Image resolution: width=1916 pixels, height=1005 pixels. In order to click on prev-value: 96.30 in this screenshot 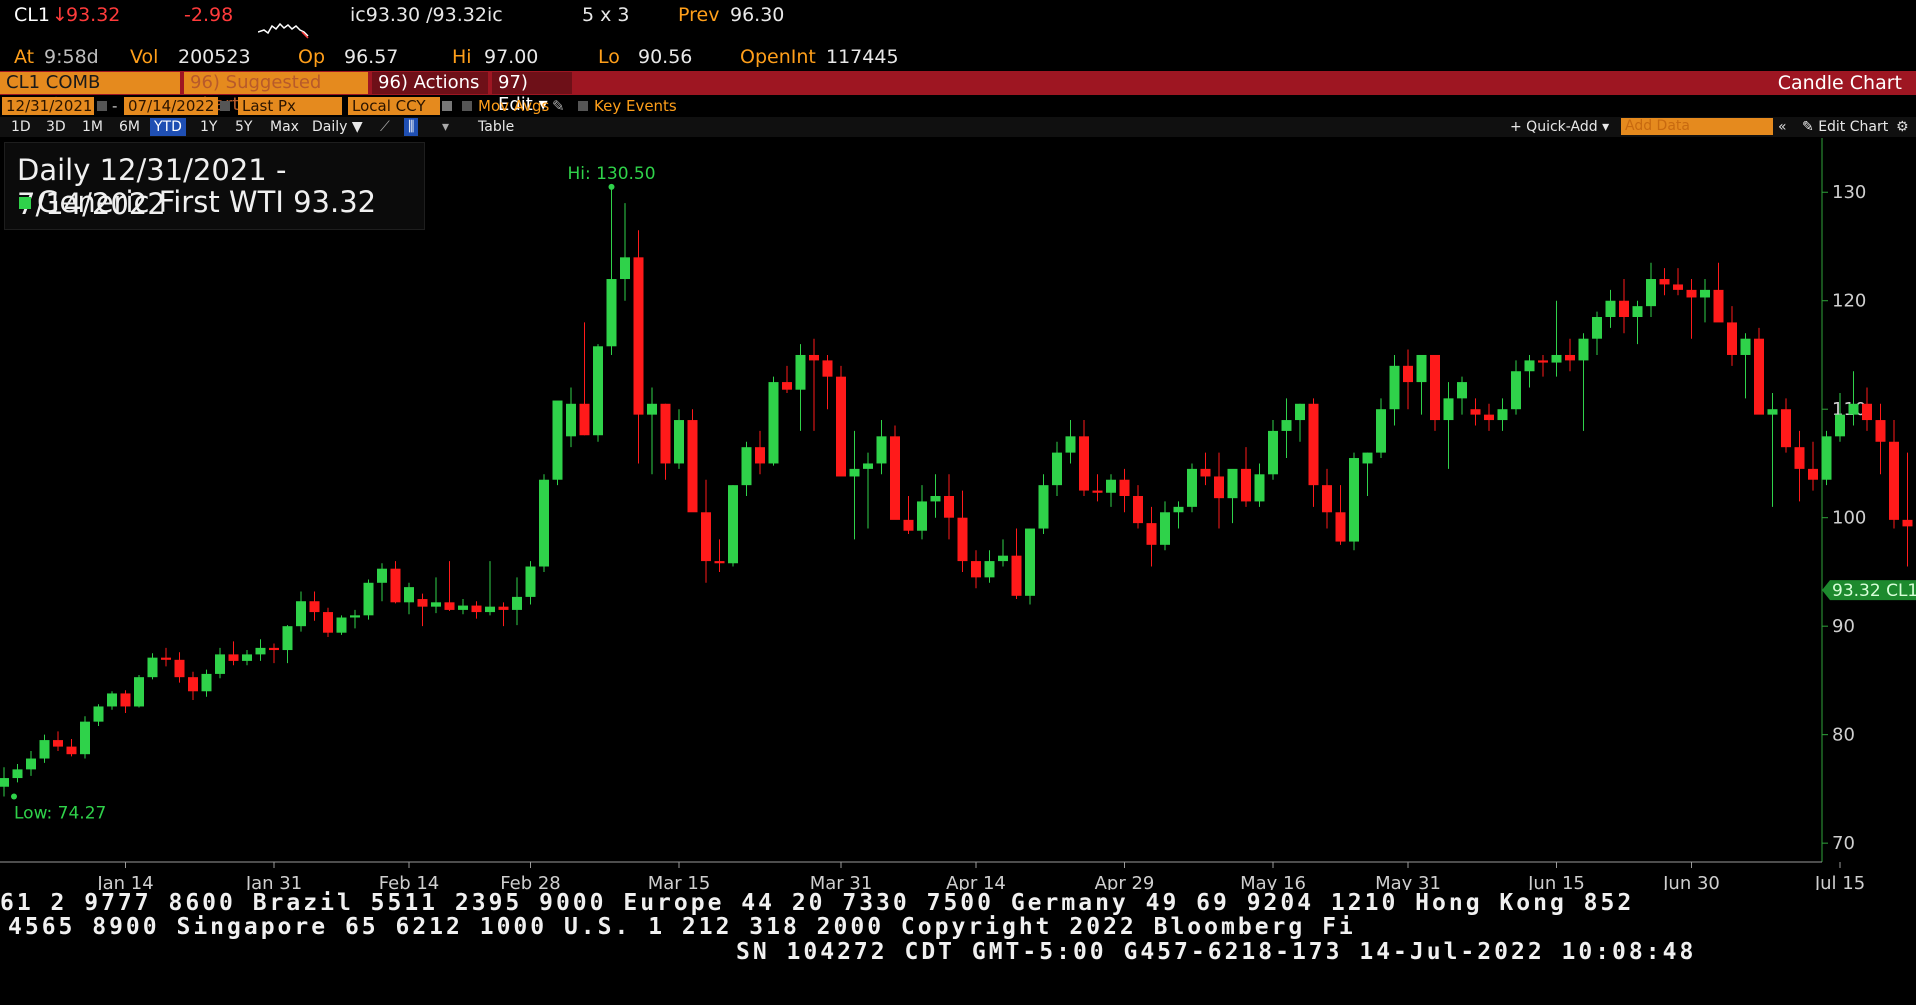, I will do `click(757, 15)`.